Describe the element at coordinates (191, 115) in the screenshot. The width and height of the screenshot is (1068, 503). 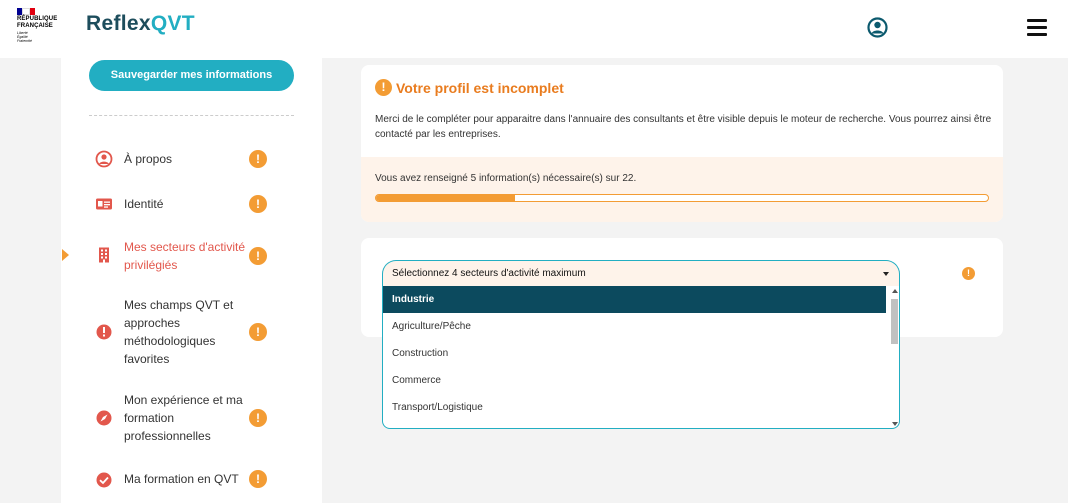
I see `sidebar-divider` at that location.